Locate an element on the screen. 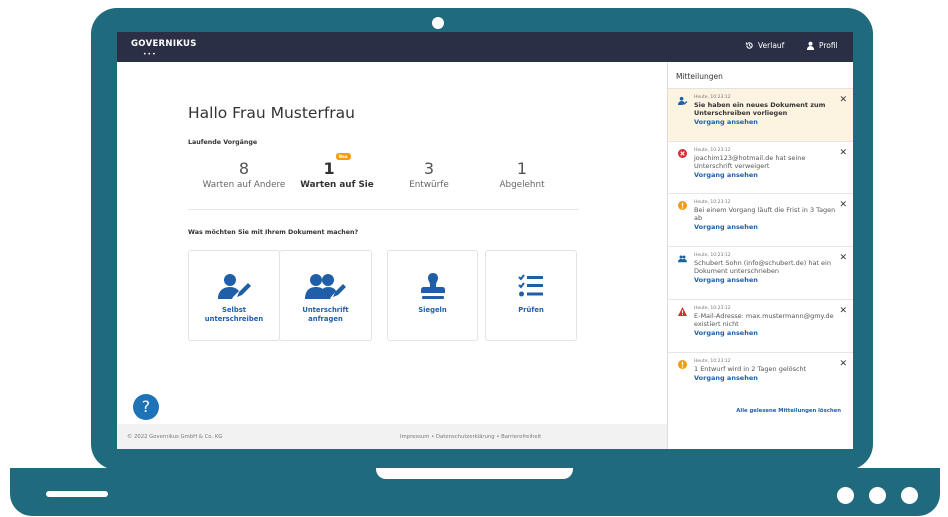 This screenshot has width=948, height=517. tile-label-line1: Selbst is located at coordinates (234, 310).